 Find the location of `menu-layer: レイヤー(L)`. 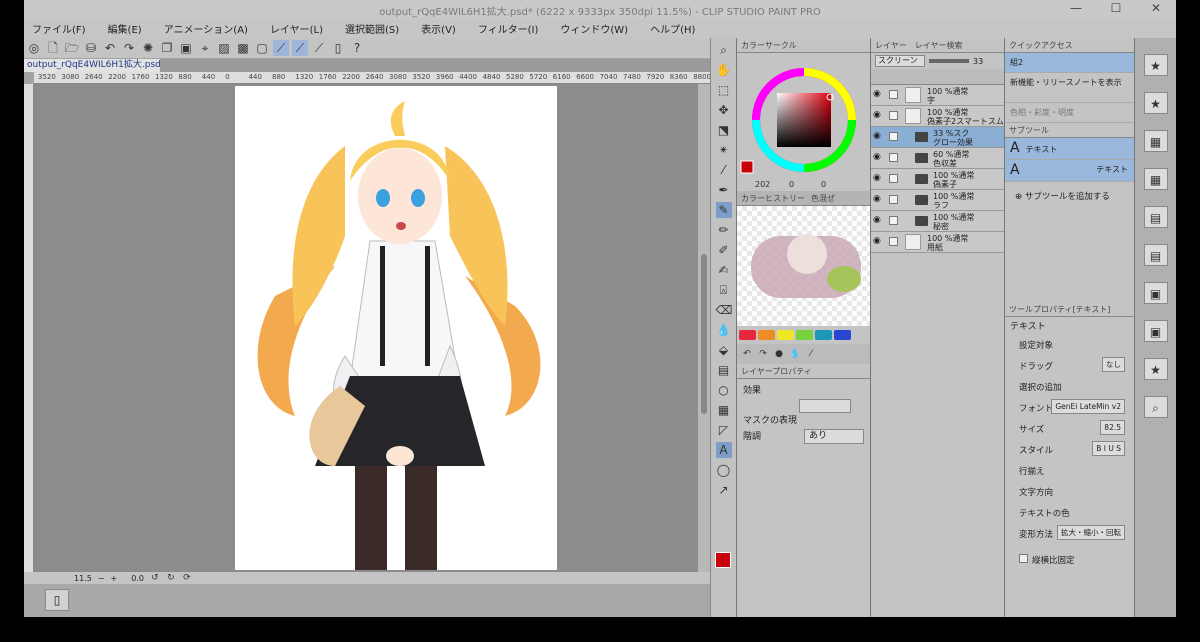

menu-layer: レイヤー(L) is located at coordinates (296, 28).